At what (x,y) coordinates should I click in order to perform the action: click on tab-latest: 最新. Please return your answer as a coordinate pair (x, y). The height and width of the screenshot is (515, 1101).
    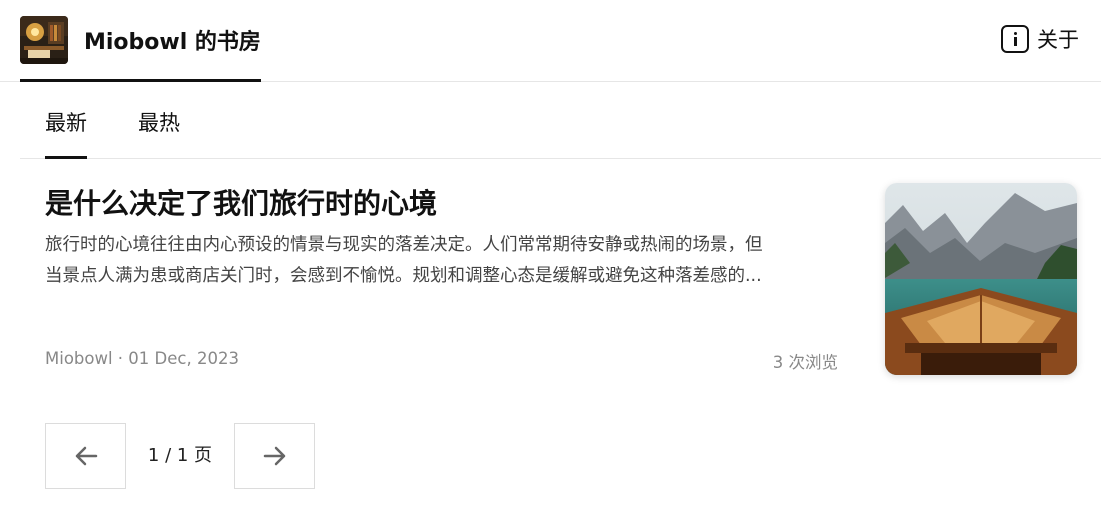
    Looking at the image, I should click on (66, 121).